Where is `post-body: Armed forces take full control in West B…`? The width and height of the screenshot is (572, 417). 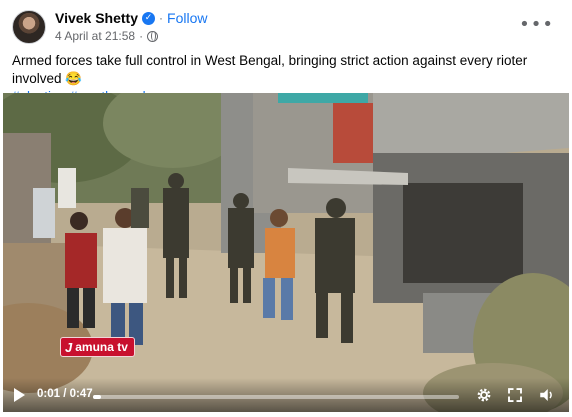 post-body: Armed forces take full control in West B… is located at coordinates (270, 69).